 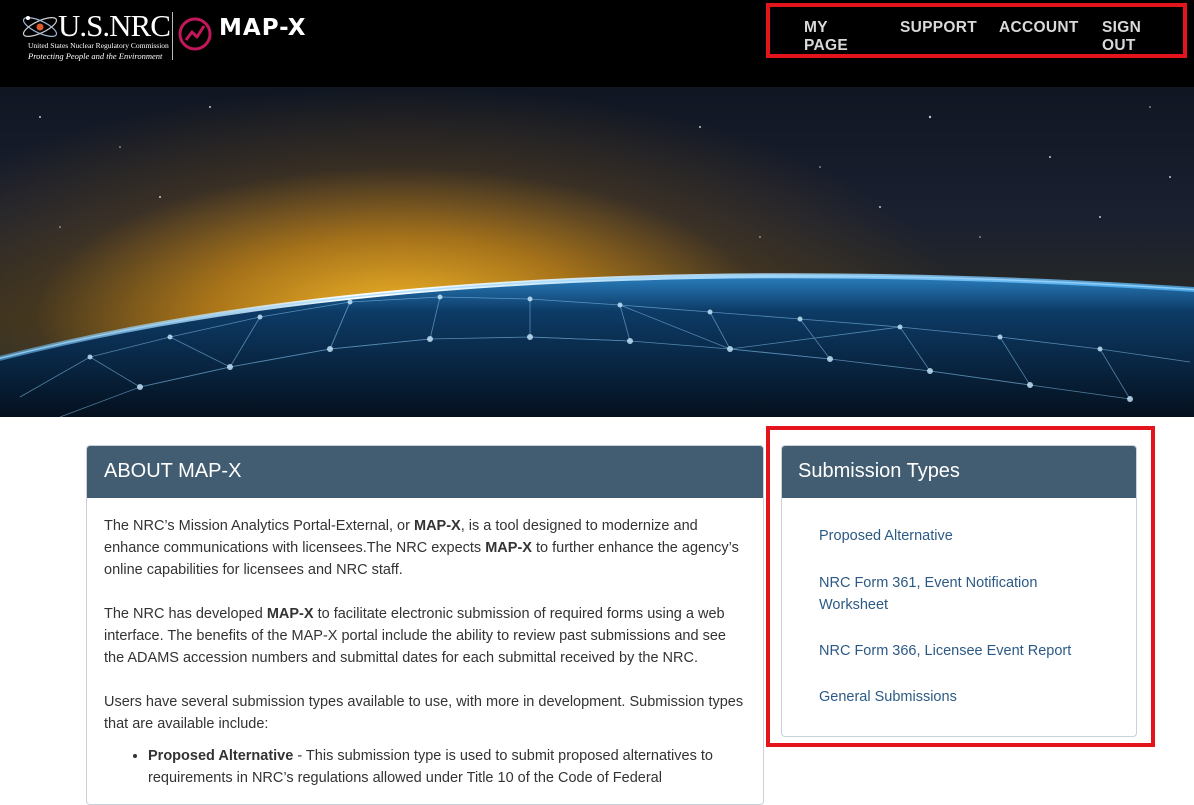 What do you see at coordinates (95, 56) in the screenshot?
I see `nrc-tagline: Protecting People and the Environment` at bounding box center [95, 56].